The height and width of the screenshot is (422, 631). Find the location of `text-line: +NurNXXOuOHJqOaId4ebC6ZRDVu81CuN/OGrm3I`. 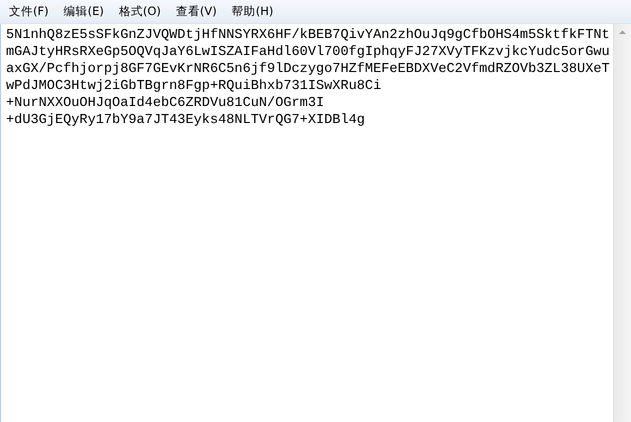

text-line: +NurNXXOuOHJqOaId4ebC6ZRDVu81CuN/OGrm3I is located at coordinates (165, 103).